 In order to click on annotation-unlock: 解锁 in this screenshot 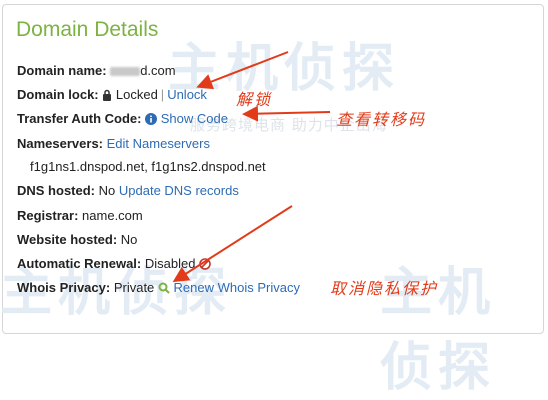, I will do `click(254, 99)`.